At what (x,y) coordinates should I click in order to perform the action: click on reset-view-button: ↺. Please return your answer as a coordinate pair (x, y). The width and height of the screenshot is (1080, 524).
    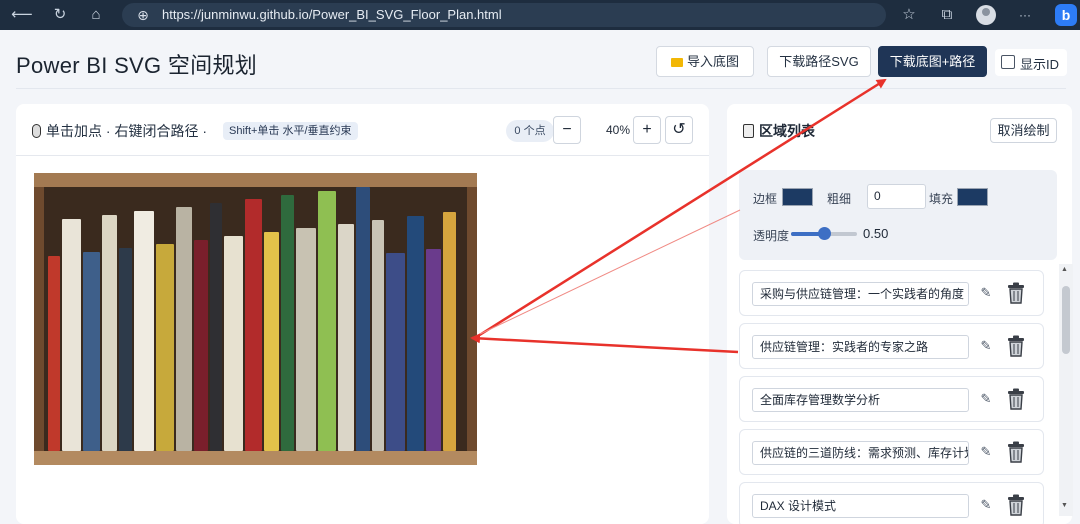
    Looking at the image, I should click on (679, 130).